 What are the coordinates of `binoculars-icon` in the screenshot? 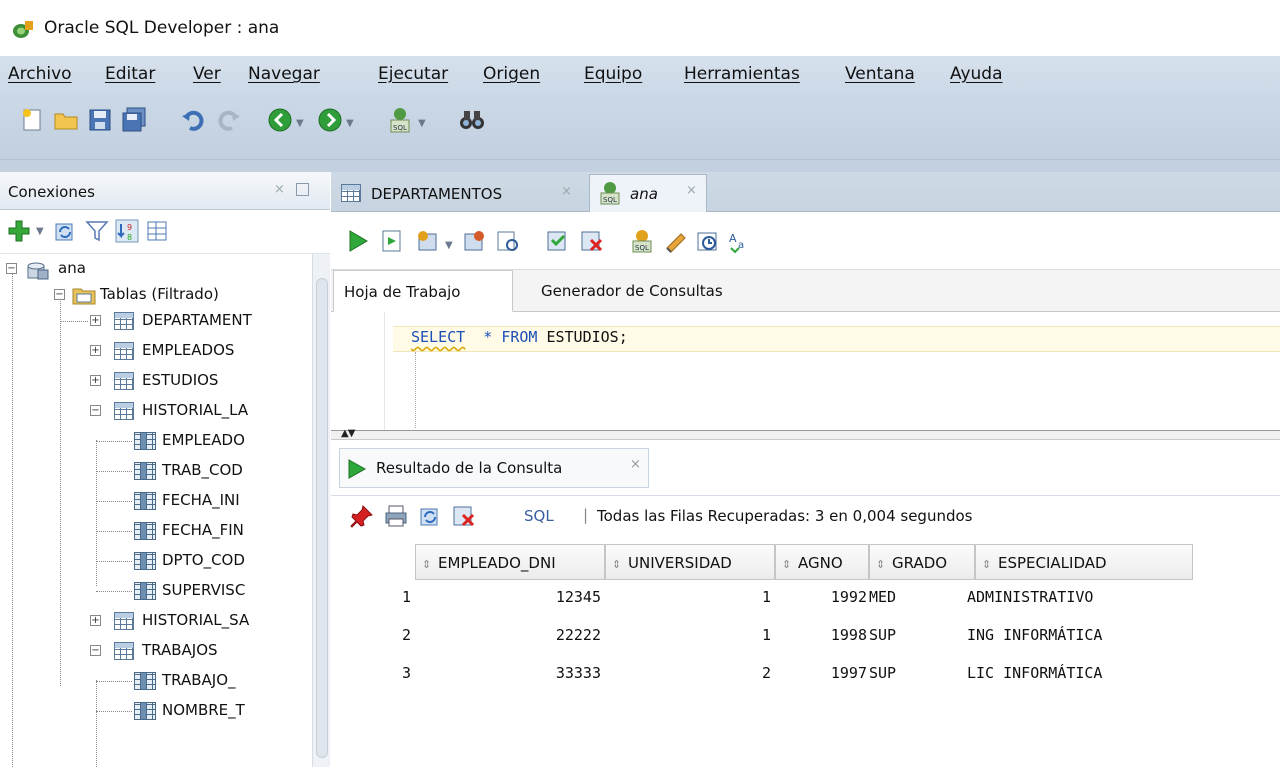 It's located at (472, 120).